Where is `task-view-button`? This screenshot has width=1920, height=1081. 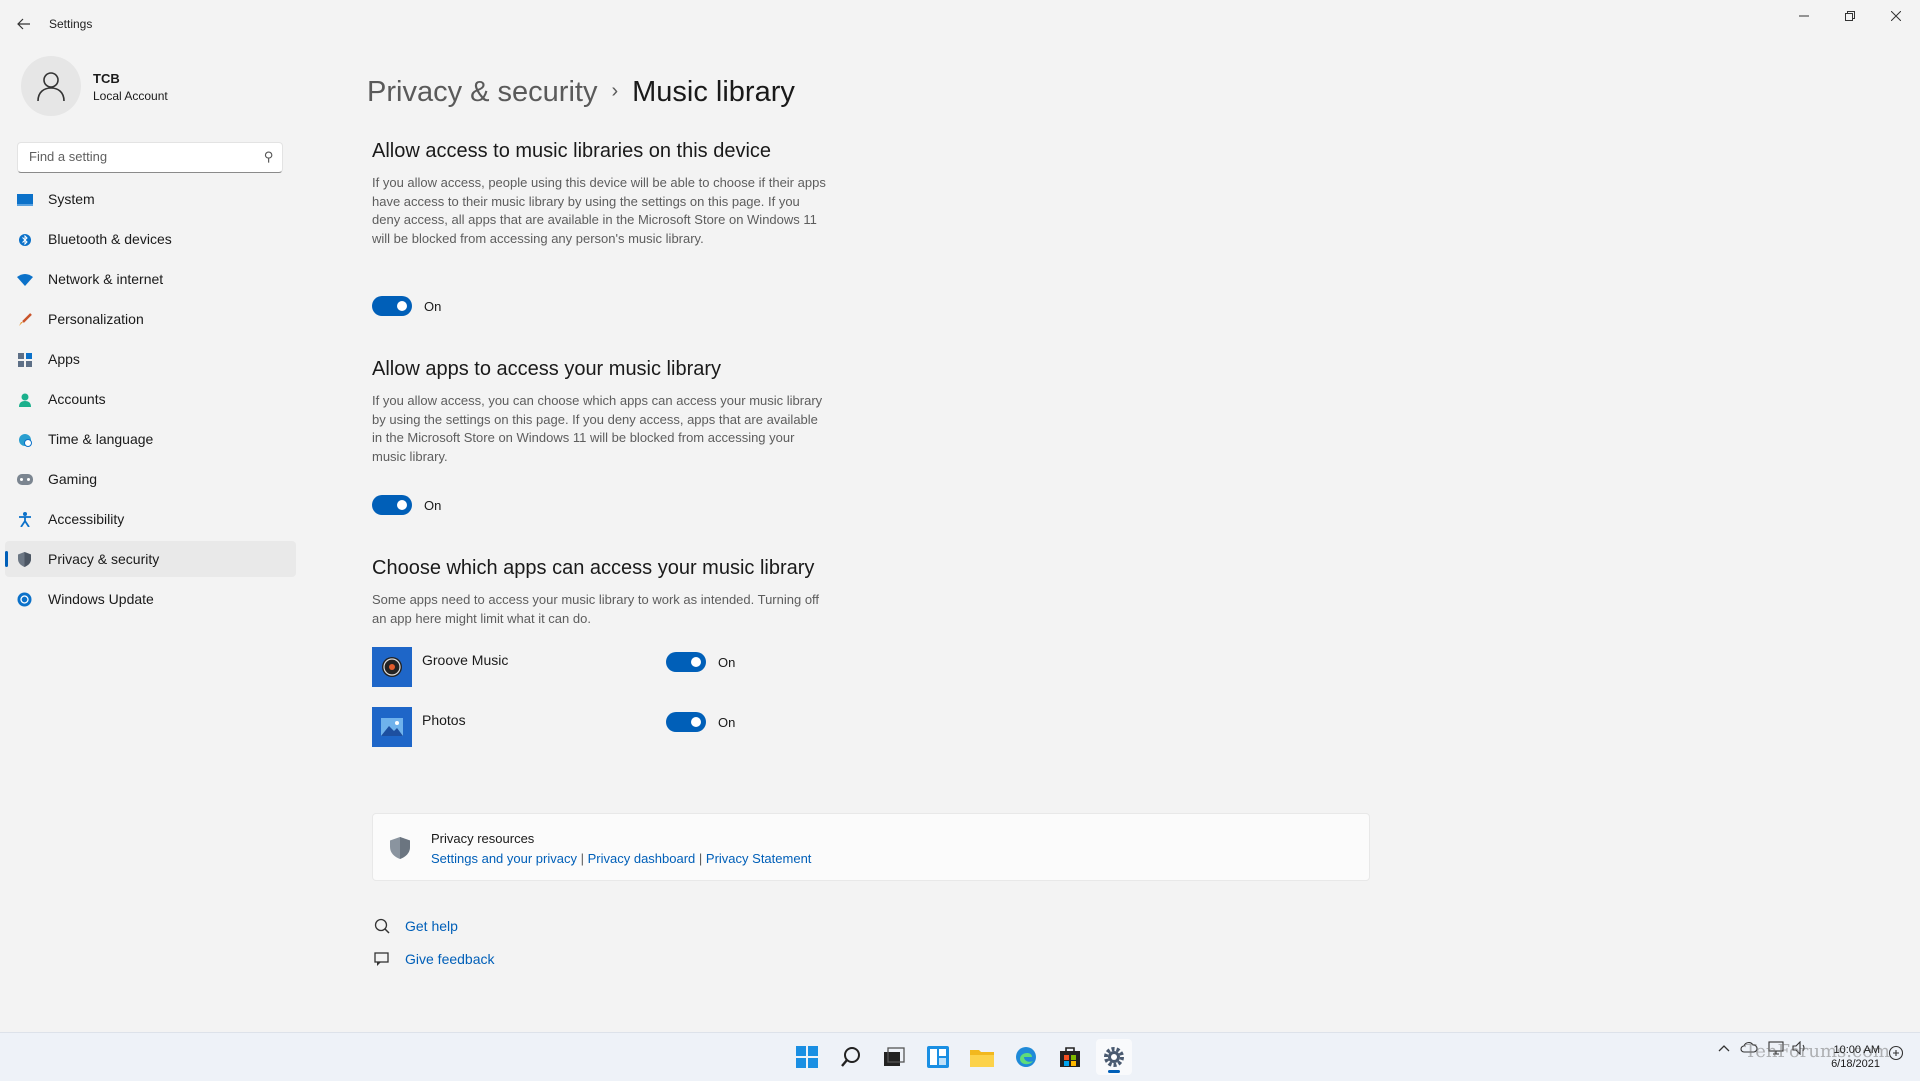
task-view-button is located at coordinates (894, 1057).